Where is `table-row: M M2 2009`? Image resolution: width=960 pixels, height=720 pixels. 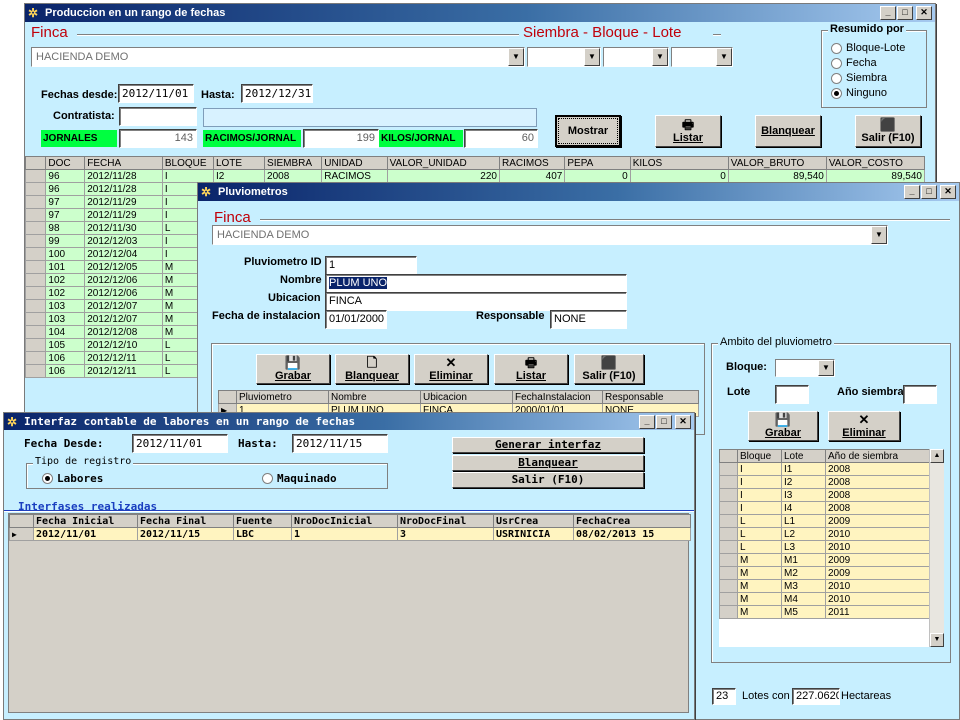
table-row: M M2 2009 is located at coordinates (824, 573).